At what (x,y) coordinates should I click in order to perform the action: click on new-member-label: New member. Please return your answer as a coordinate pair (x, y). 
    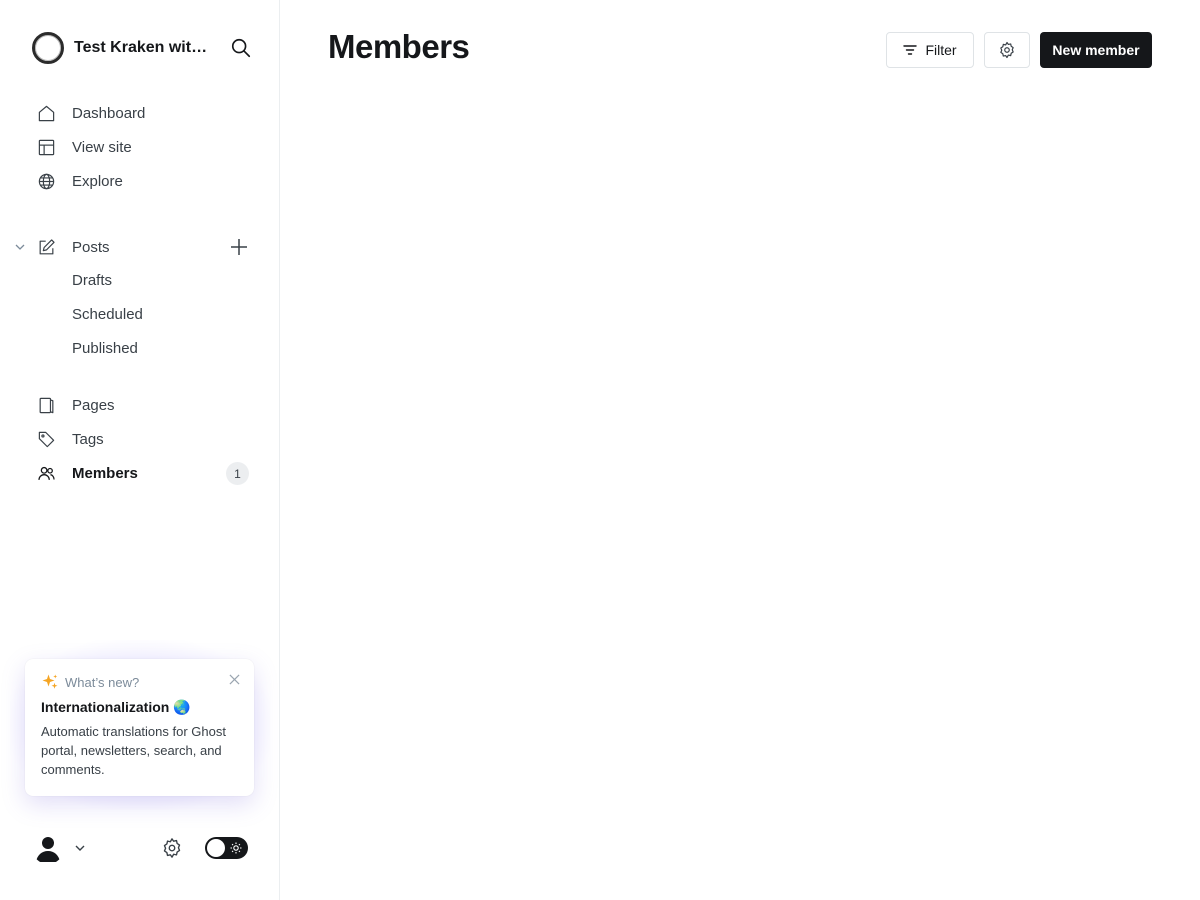
    Looking at the image, I should click on (1096, 50).